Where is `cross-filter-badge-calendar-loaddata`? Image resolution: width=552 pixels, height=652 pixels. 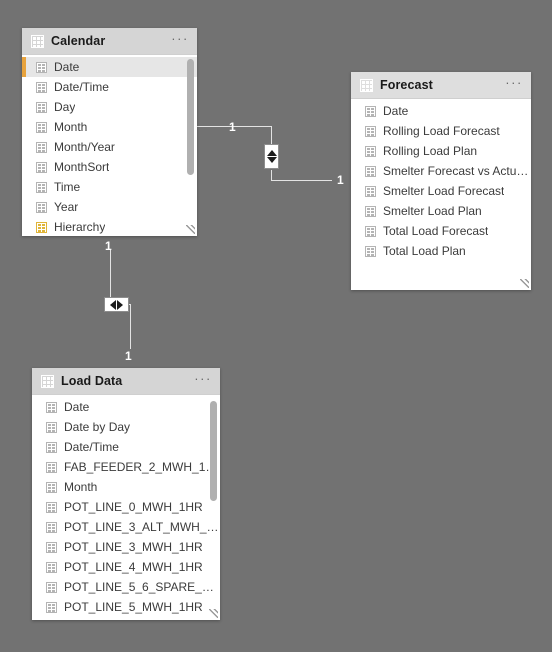
cross-filter-badge-calendar-loaddata is located at coordinates (116, 304).